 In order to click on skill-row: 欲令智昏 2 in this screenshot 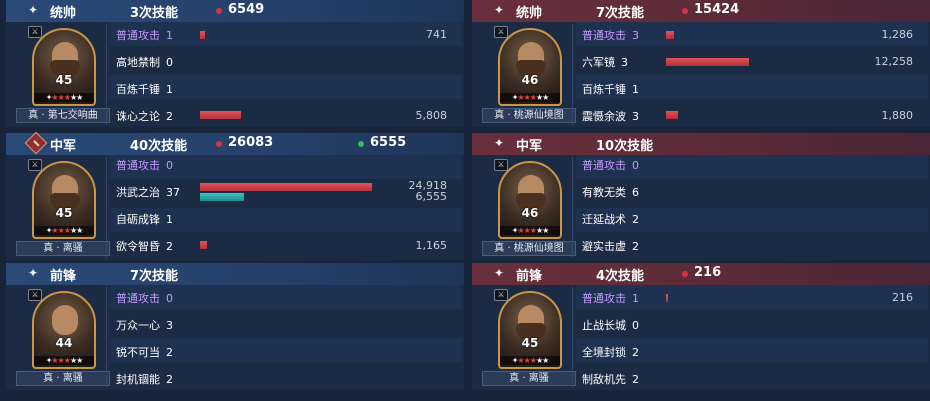, I will do `click(144, 246)`.